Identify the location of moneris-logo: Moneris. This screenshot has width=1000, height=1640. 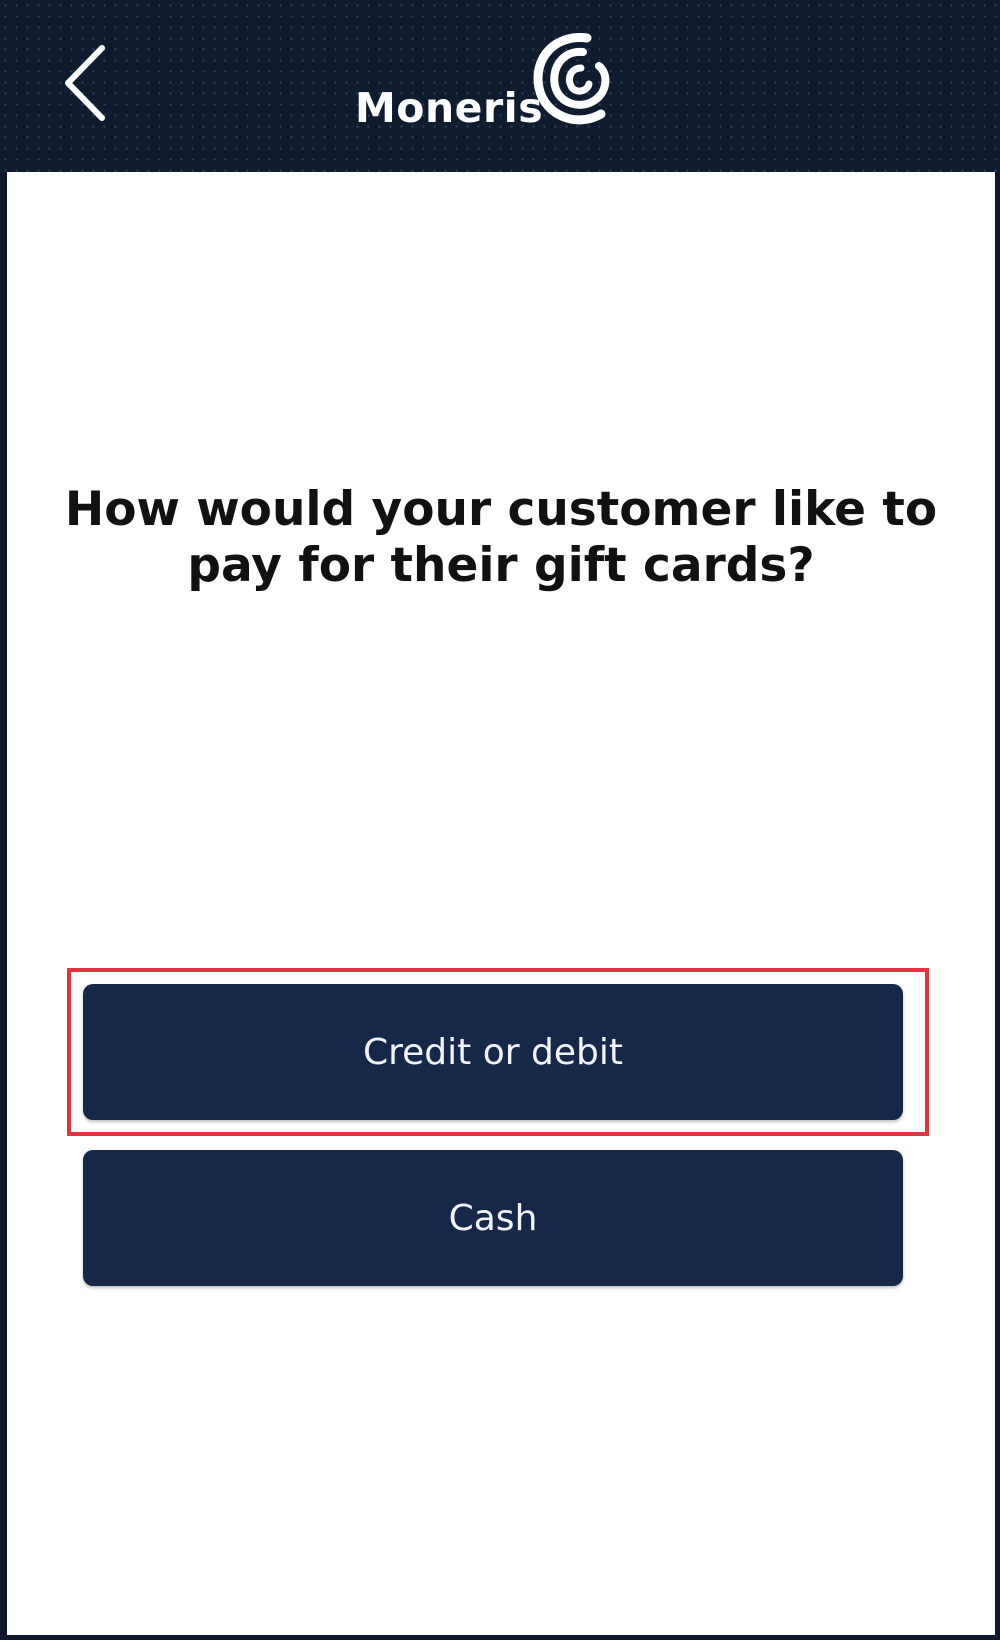
(505, 85).